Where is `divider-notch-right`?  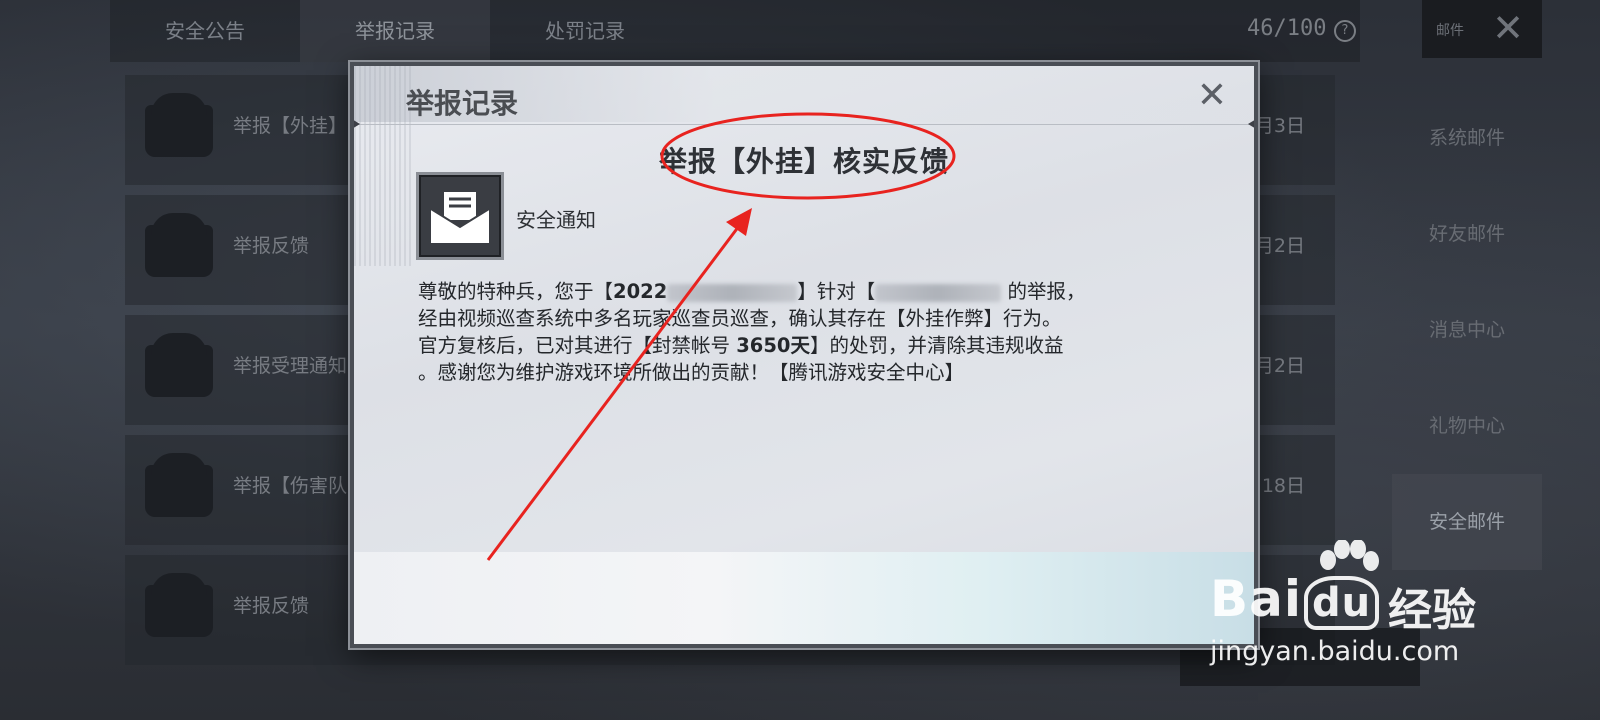 divider-notch-right is located at coordinates (1251, 124).